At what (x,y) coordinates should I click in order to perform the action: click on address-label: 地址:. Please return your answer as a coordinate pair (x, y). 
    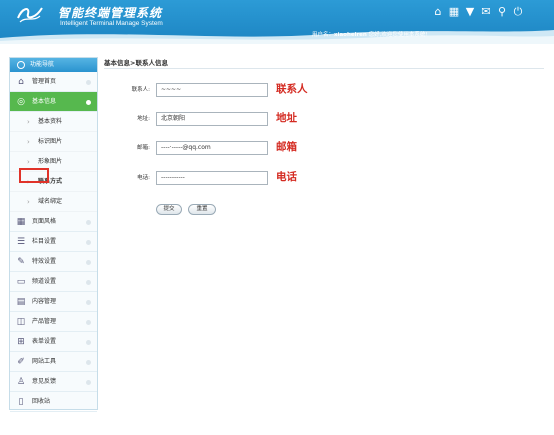
    Looking at the image, I should click on (143, 119).